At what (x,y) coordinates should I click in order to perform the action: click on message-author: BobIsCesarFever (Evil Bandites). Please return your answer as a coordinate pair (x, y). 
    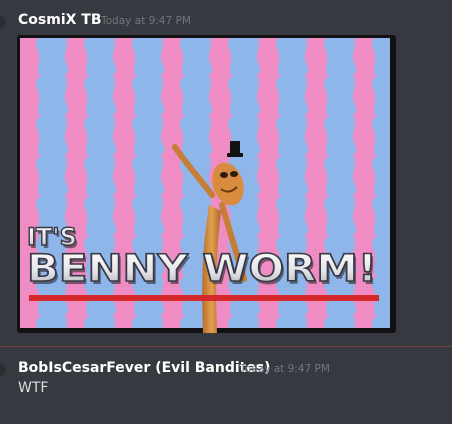
    Looking at the image, I should click on (144, 368).